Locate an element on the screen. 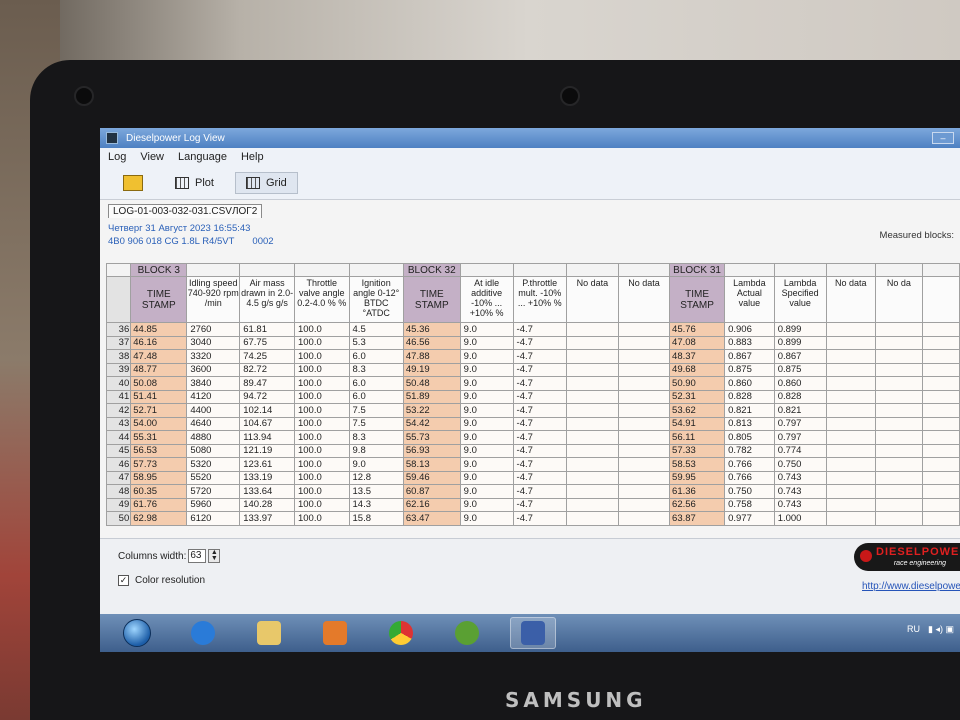  block32-timestamp-cell: 46.56 is located at coordinates (431, 342).